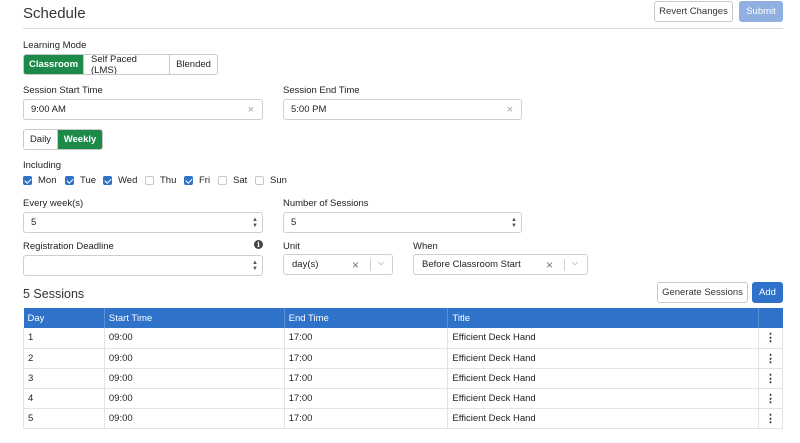 Image resolution: width=800 pixels, height=443 pixels. Describe the element at coordinates (42, 165) in the screenshot. I see `including-label: Including` at that location.